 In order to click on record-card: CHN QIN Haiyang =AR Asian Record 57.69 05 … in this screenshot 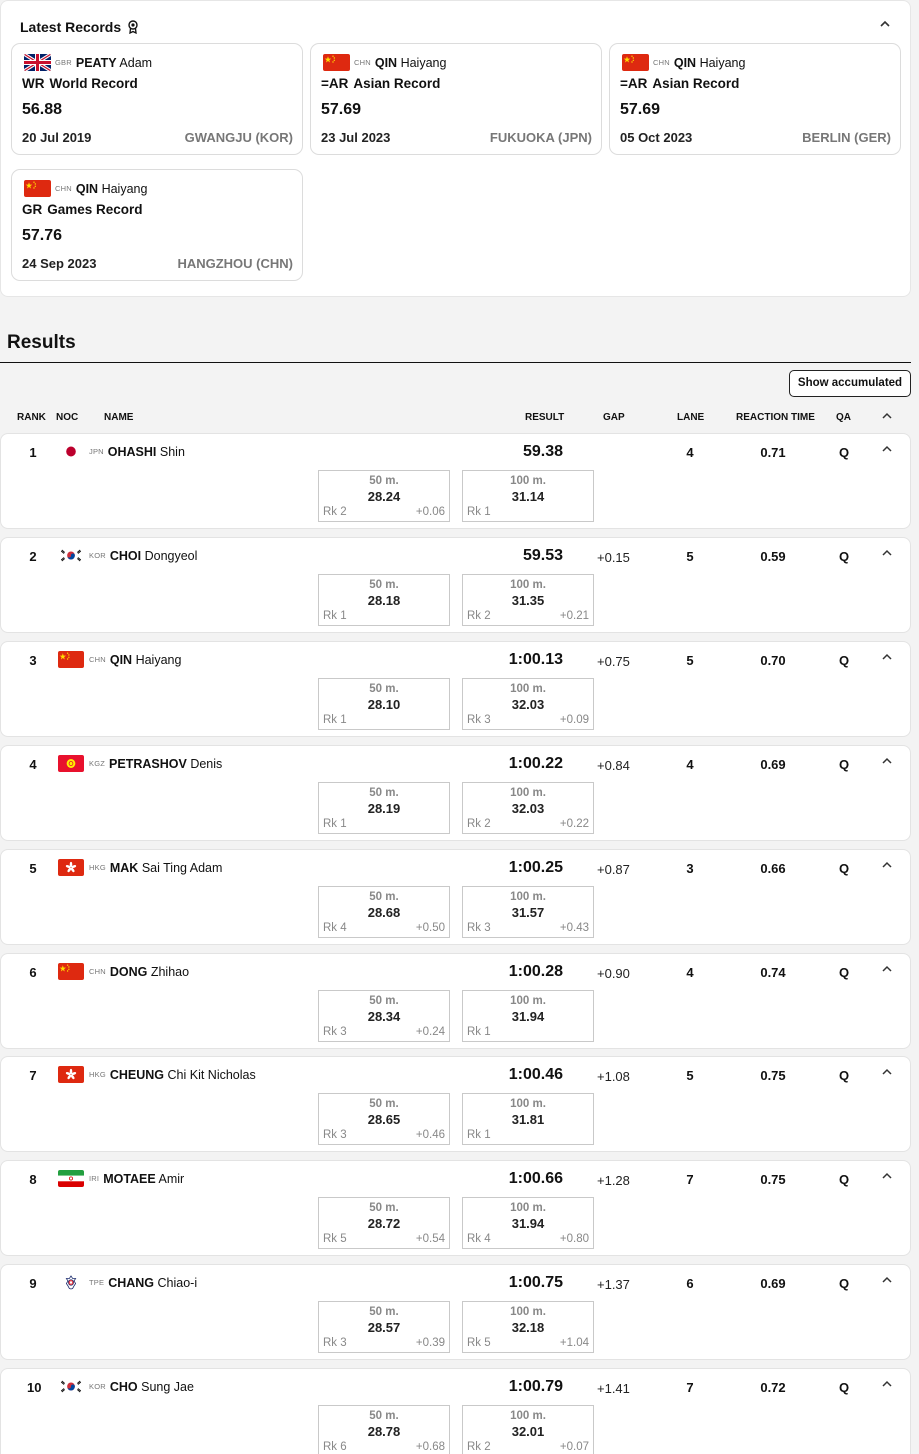, I will do `click(755, 99)`.